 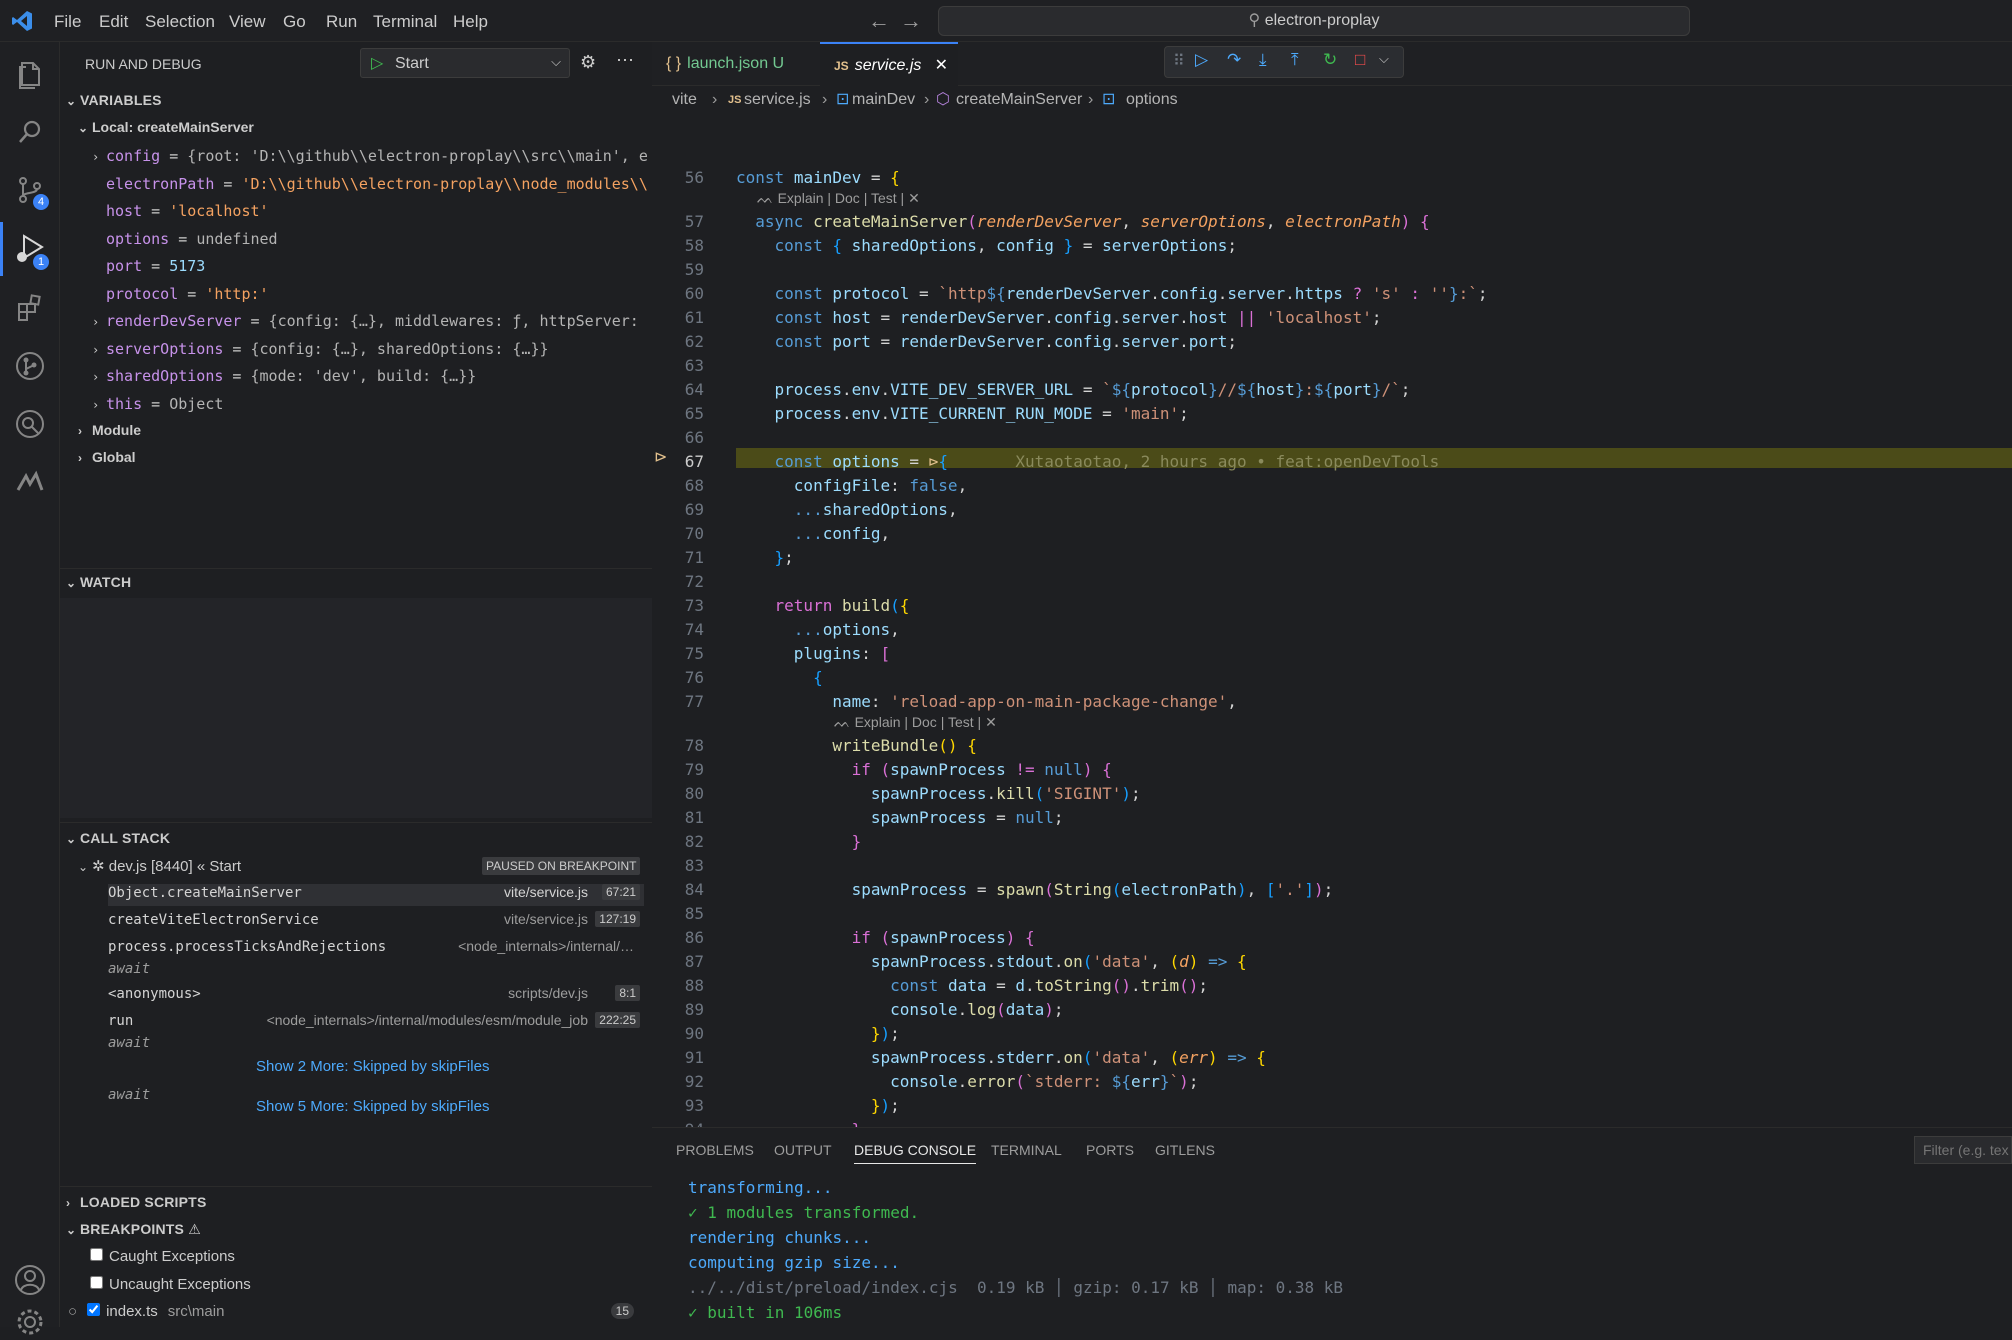 I want to click on account-icon, so click(x=30, y=1280).